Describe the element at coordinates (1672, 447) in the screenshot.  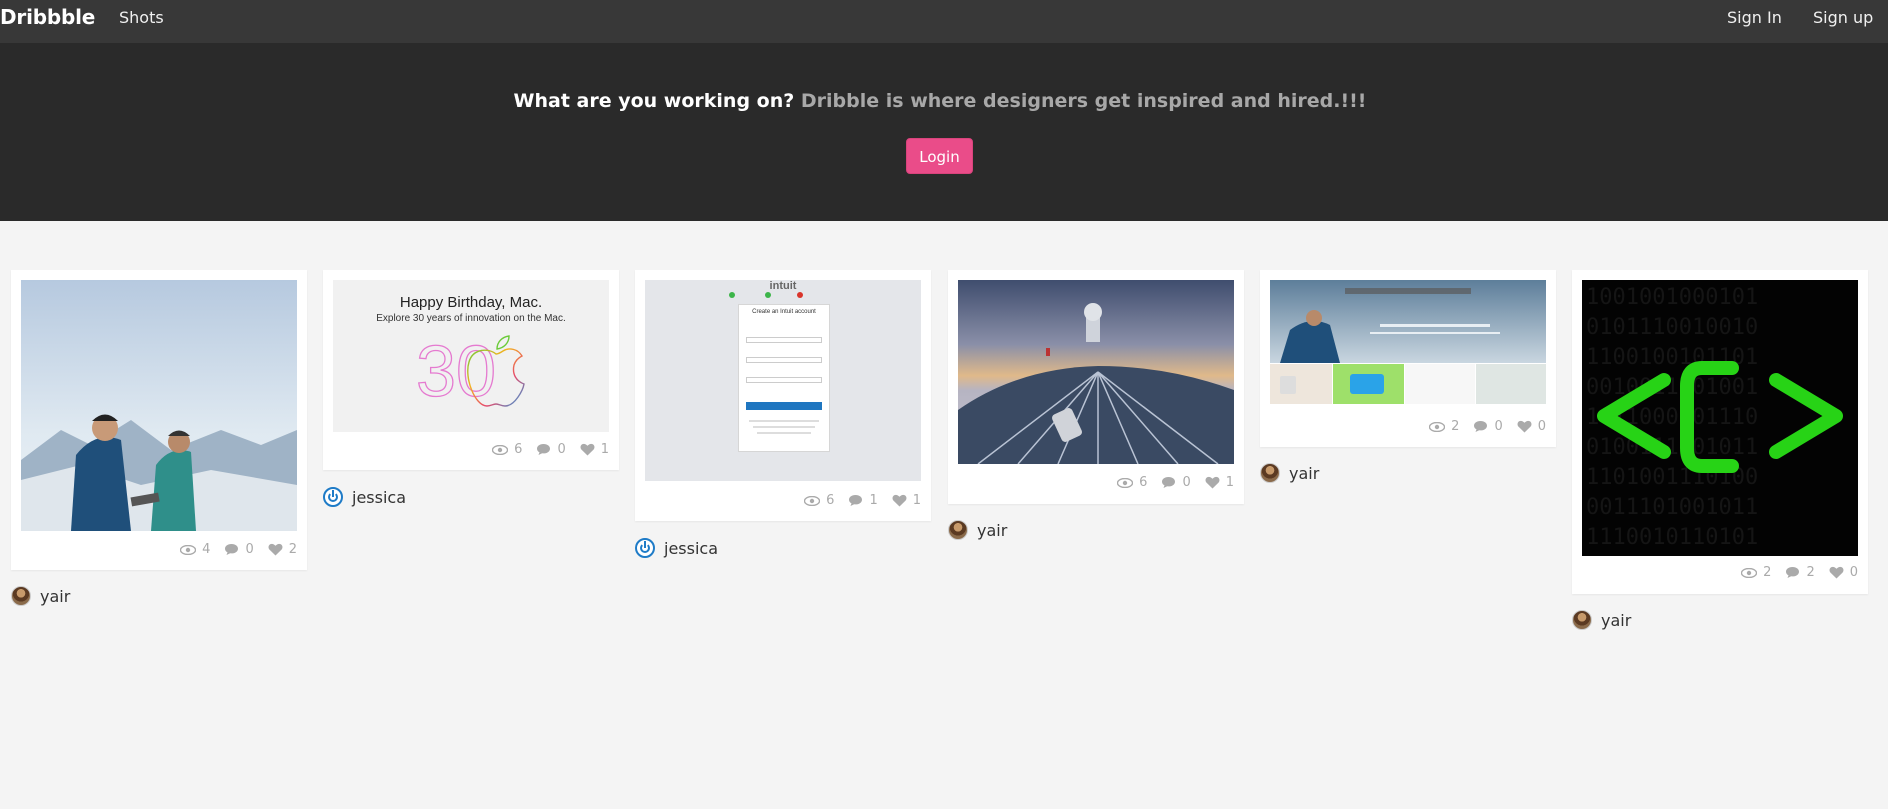
I see `svg-text: 0100111001011` at that location.